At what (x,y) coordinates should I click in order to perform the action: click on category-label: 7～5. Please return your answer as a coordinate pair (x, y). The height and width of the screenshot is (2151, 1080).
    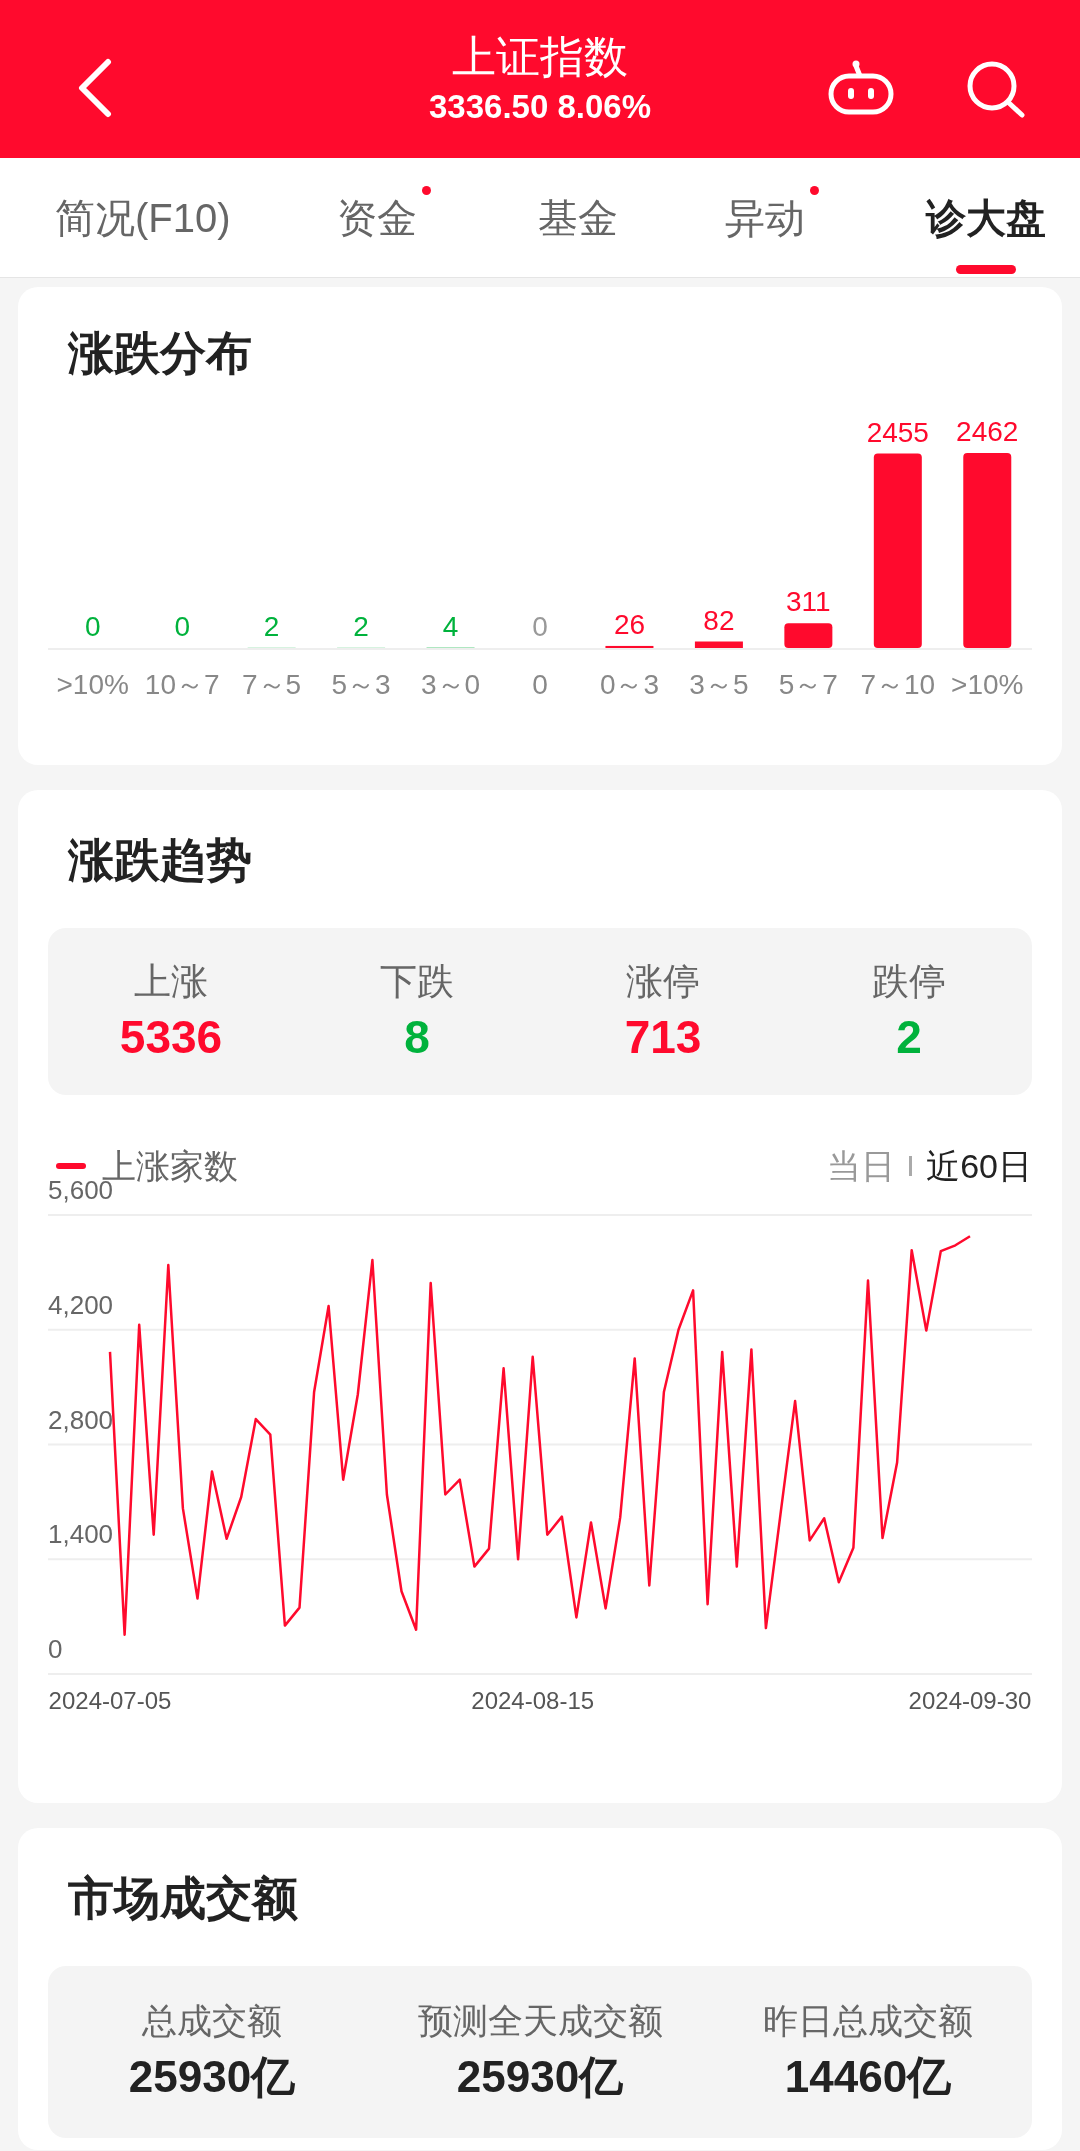
    Looking at the image, I should click on (272, 684).